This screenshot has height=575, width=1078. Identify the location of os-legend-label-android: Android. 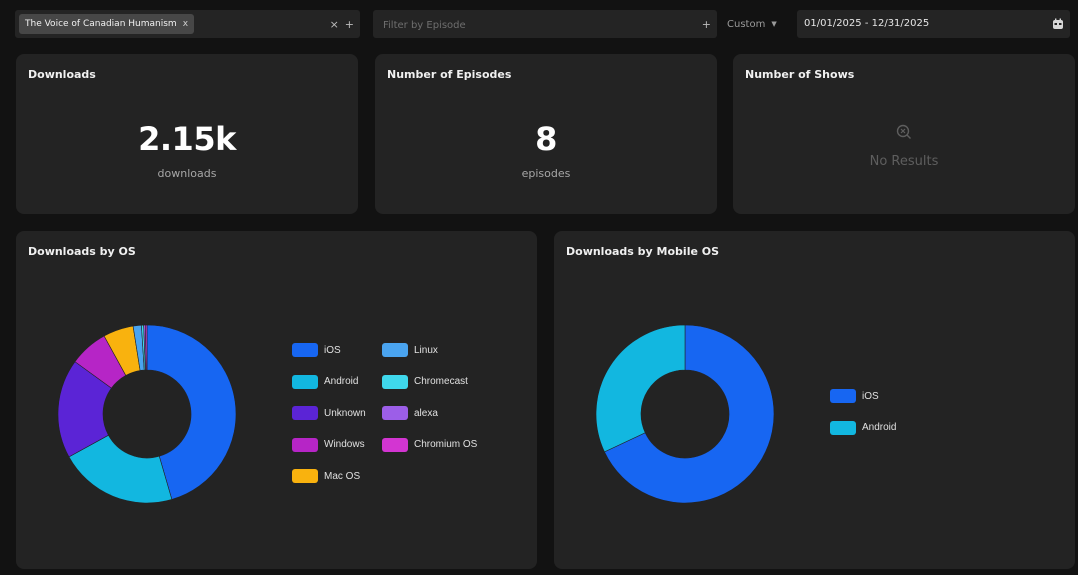
(341, 381).